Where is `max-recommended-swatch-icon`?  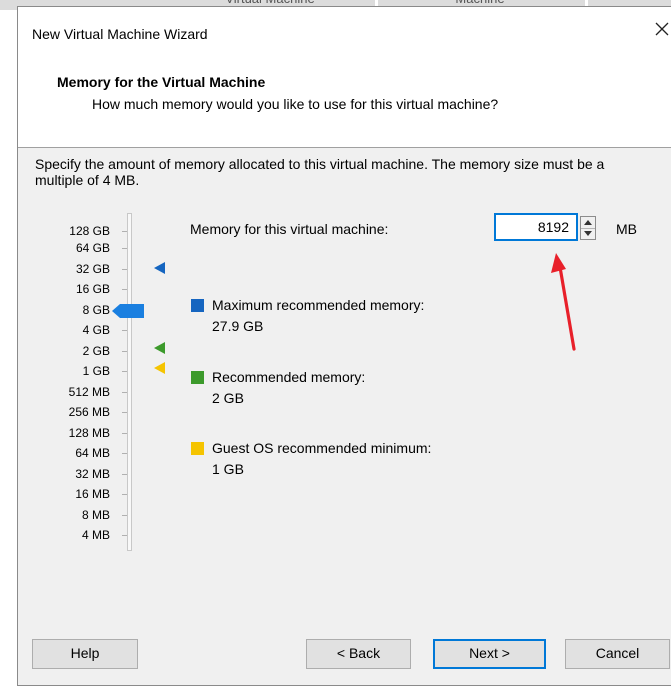 max-recommended-swatch-icon is located at coordinates (197, 305).